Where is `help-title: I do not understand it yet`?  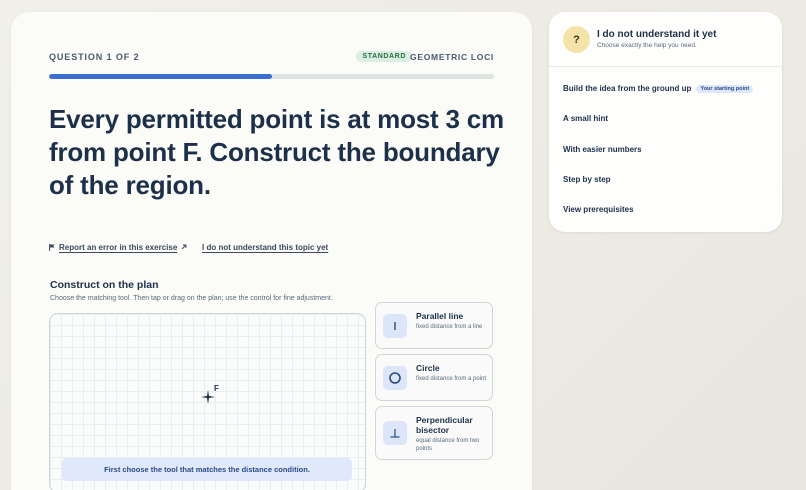
help-title: I do not understand it yet is located at coordinates (657, 34).